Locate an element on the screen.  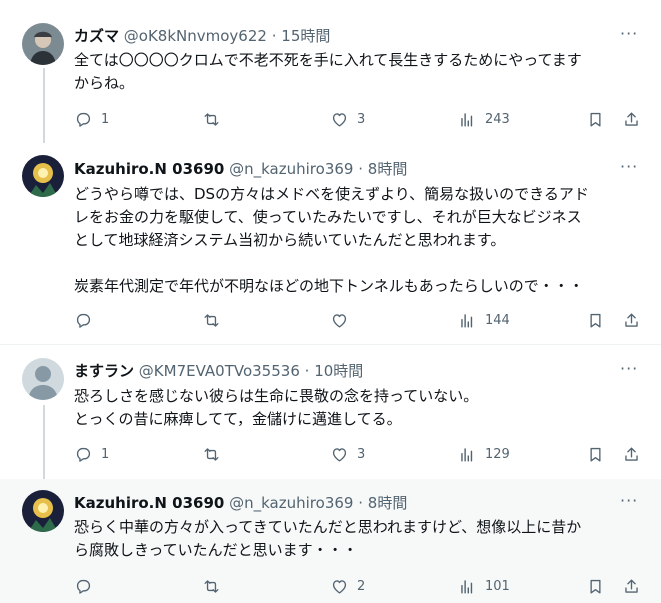
view-count: 144 is located at coordinates (497, 320).